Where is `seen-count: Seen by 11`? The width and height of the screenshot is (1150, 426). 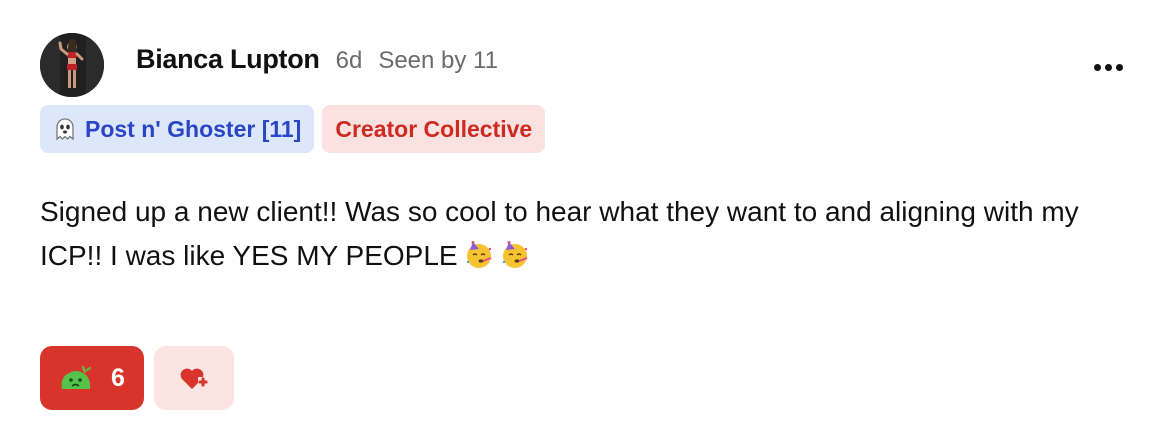 seen-count: Seen by 11 is located at coordinates (438, 61).